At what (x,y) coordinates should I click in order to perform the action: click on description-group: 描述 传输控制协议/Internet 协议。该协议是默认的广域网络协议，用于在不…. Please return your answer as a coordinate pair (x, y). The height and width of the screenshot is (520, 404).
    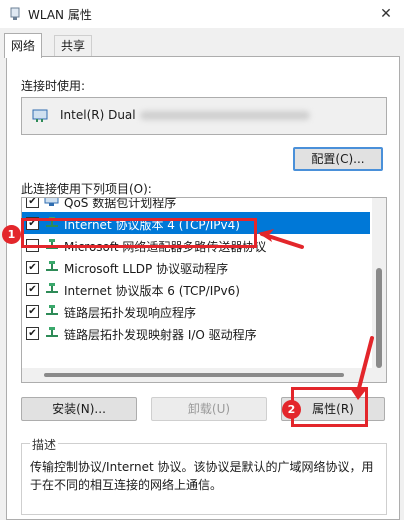
    Looking at the image, I should click on (204, 475).